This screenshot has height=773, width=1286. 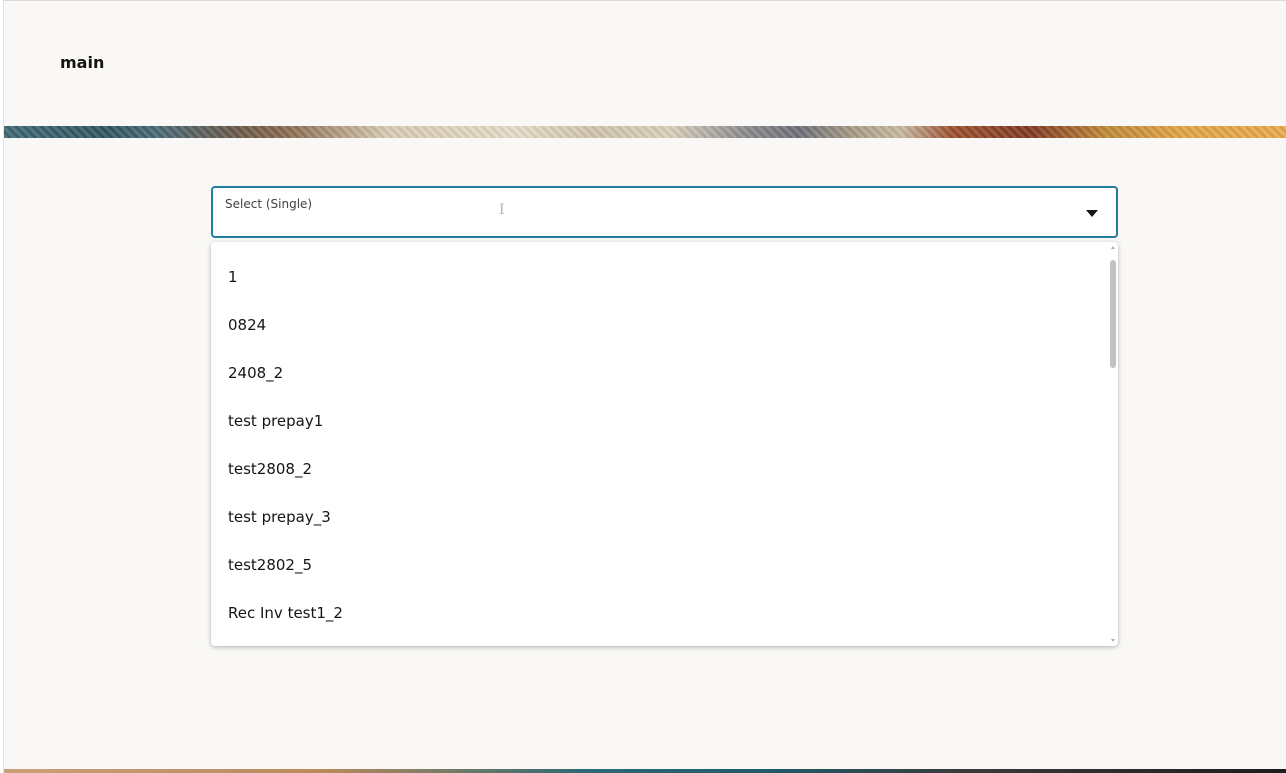 What do you see at coordinates (658, 373) in the screenshot?
I see `dropdown-option: 2408_2` at bounding box center [658, 373].